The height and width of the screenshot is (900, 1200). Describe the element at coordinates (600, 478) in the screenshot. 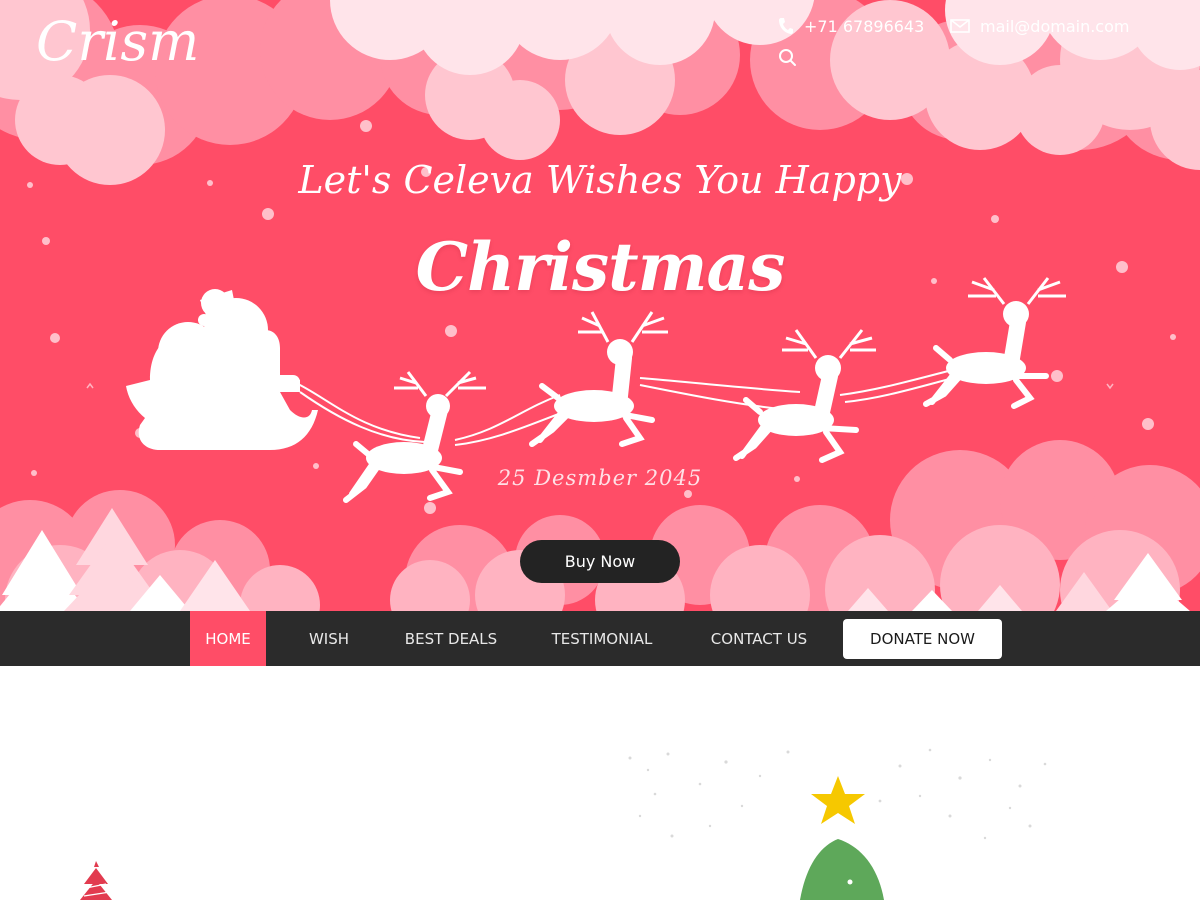

I see `event-date: 25 Desmber 2045` at that location.